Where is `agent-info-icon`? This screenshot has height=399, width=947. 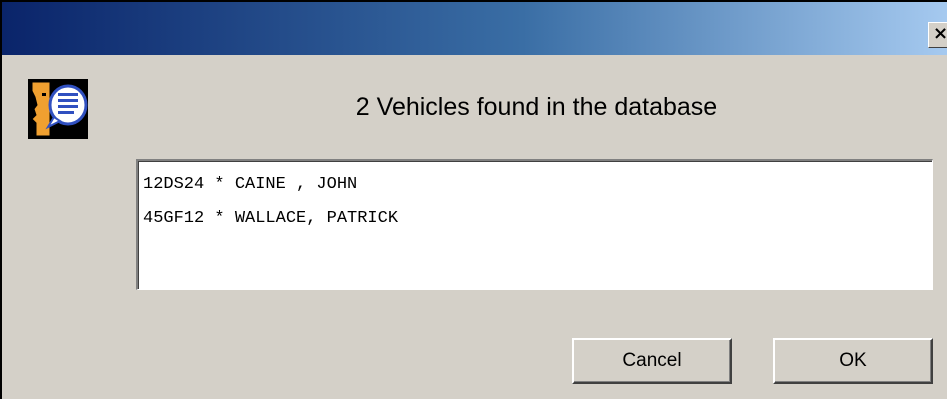
agent-info-icon is located at coordinates (58, 109).